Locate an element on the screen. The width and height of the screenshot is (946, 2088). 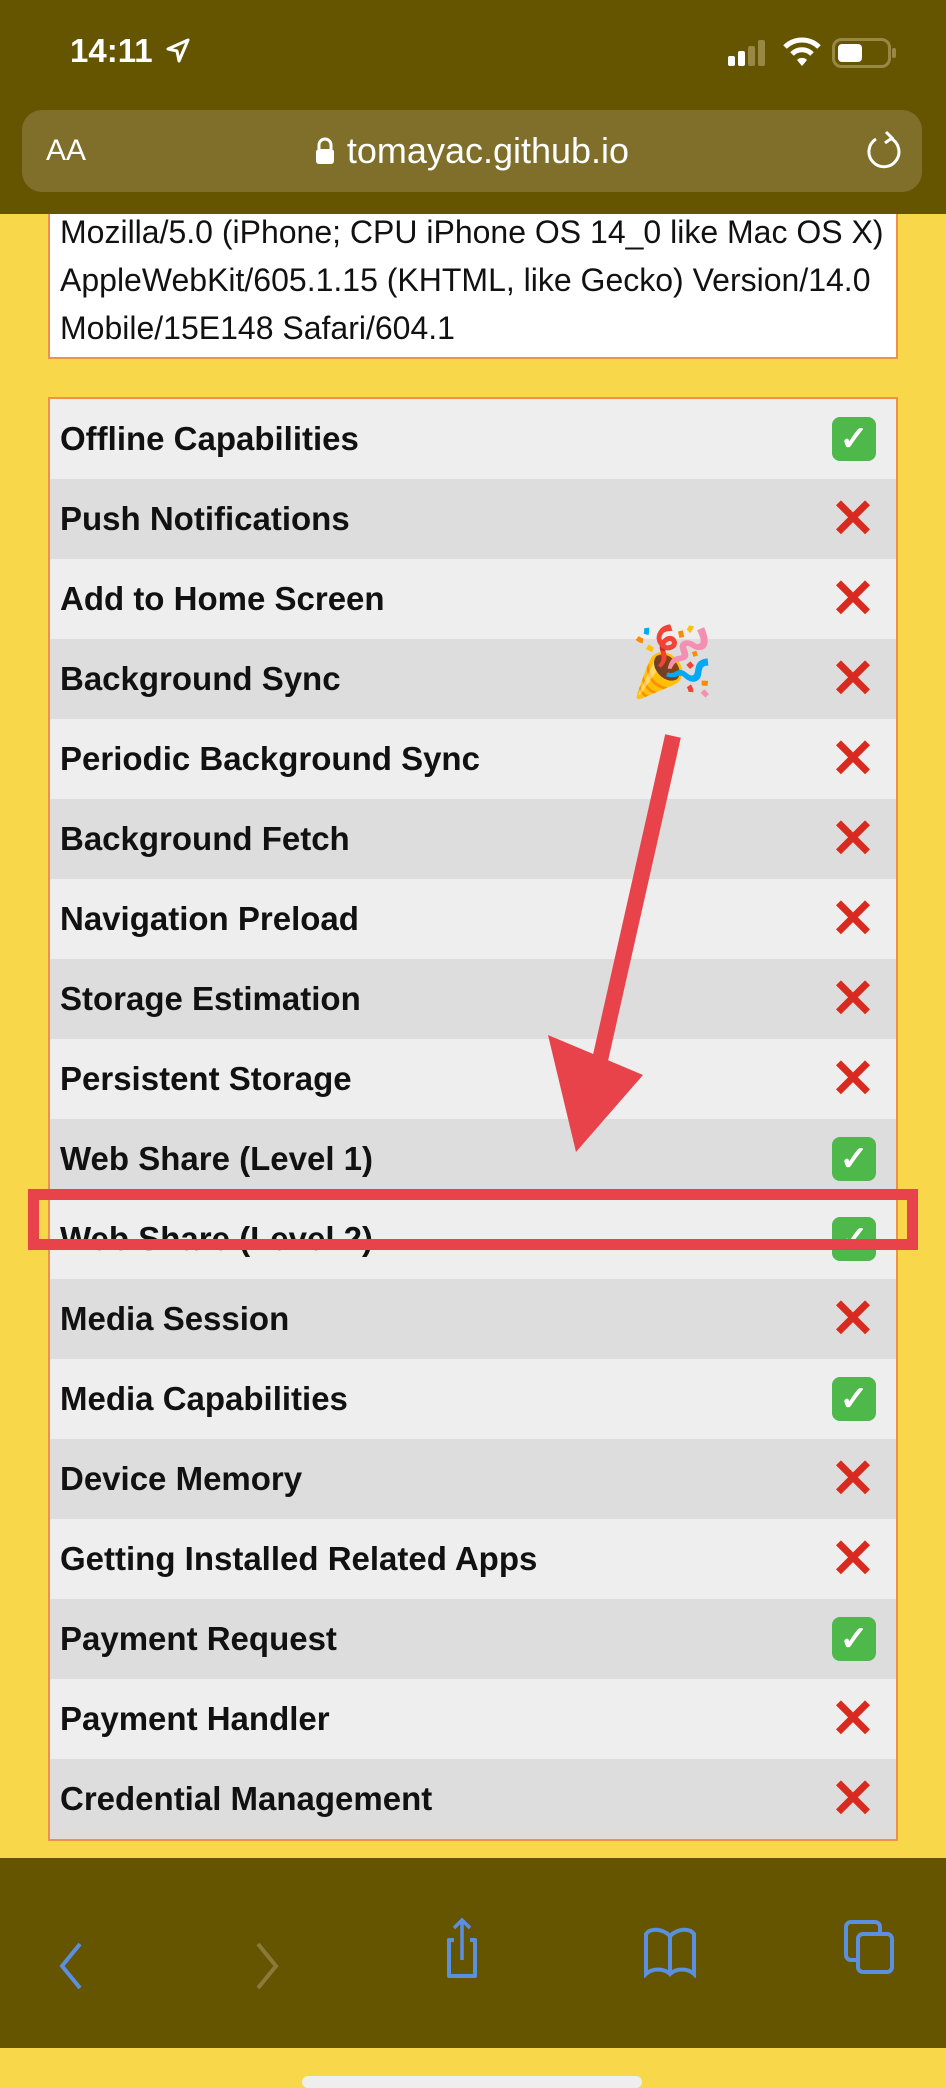
feature-name: Getting Installed Related Apps is located at coordinates (299, 1558).